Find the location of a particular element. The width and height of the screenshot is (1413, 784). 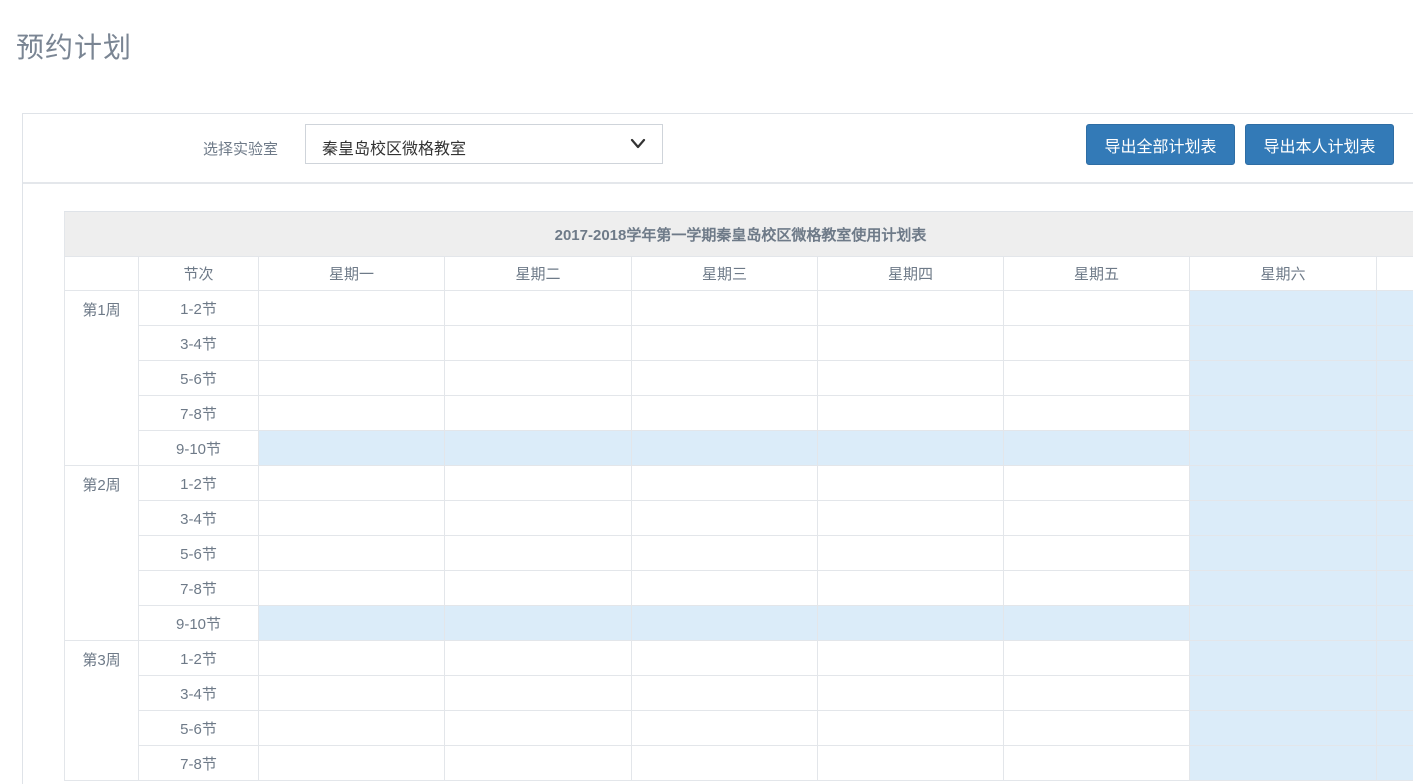

export-all-button: 导出全部计划表 is located at coordinates (1160, 144).